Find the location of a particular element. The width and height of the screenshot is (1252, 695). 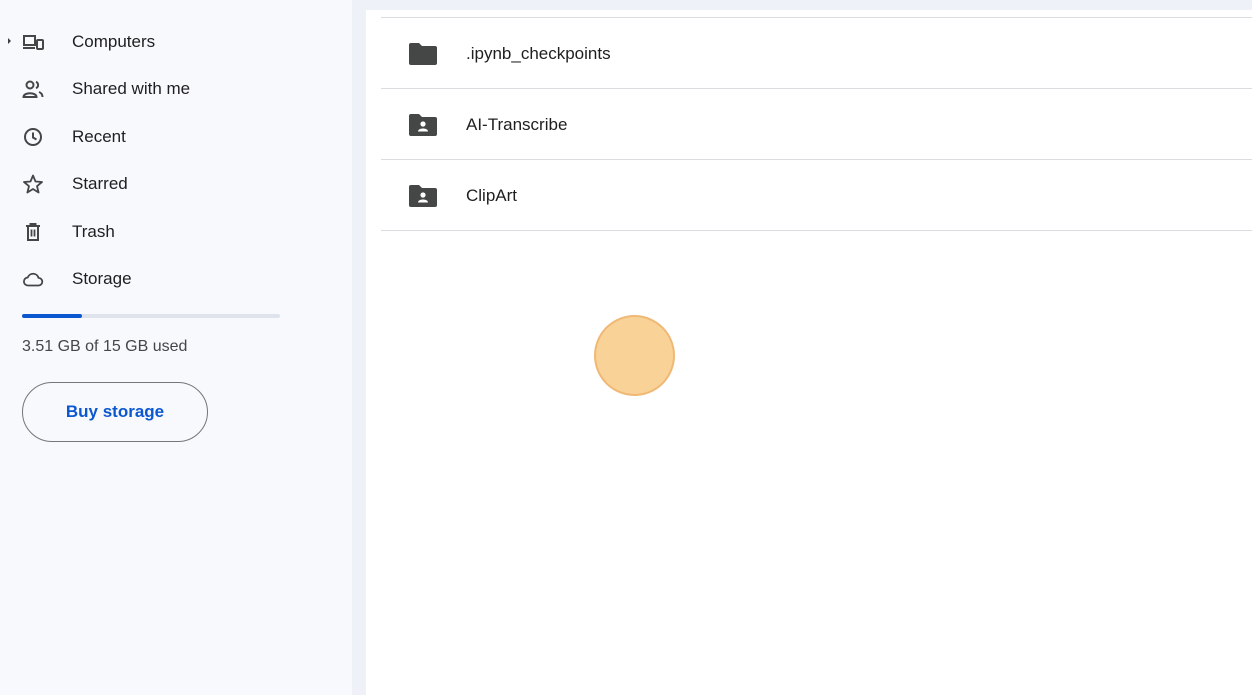

sidebar-item-shared-with-me: Shared with me is located at coordinates (170, 88).